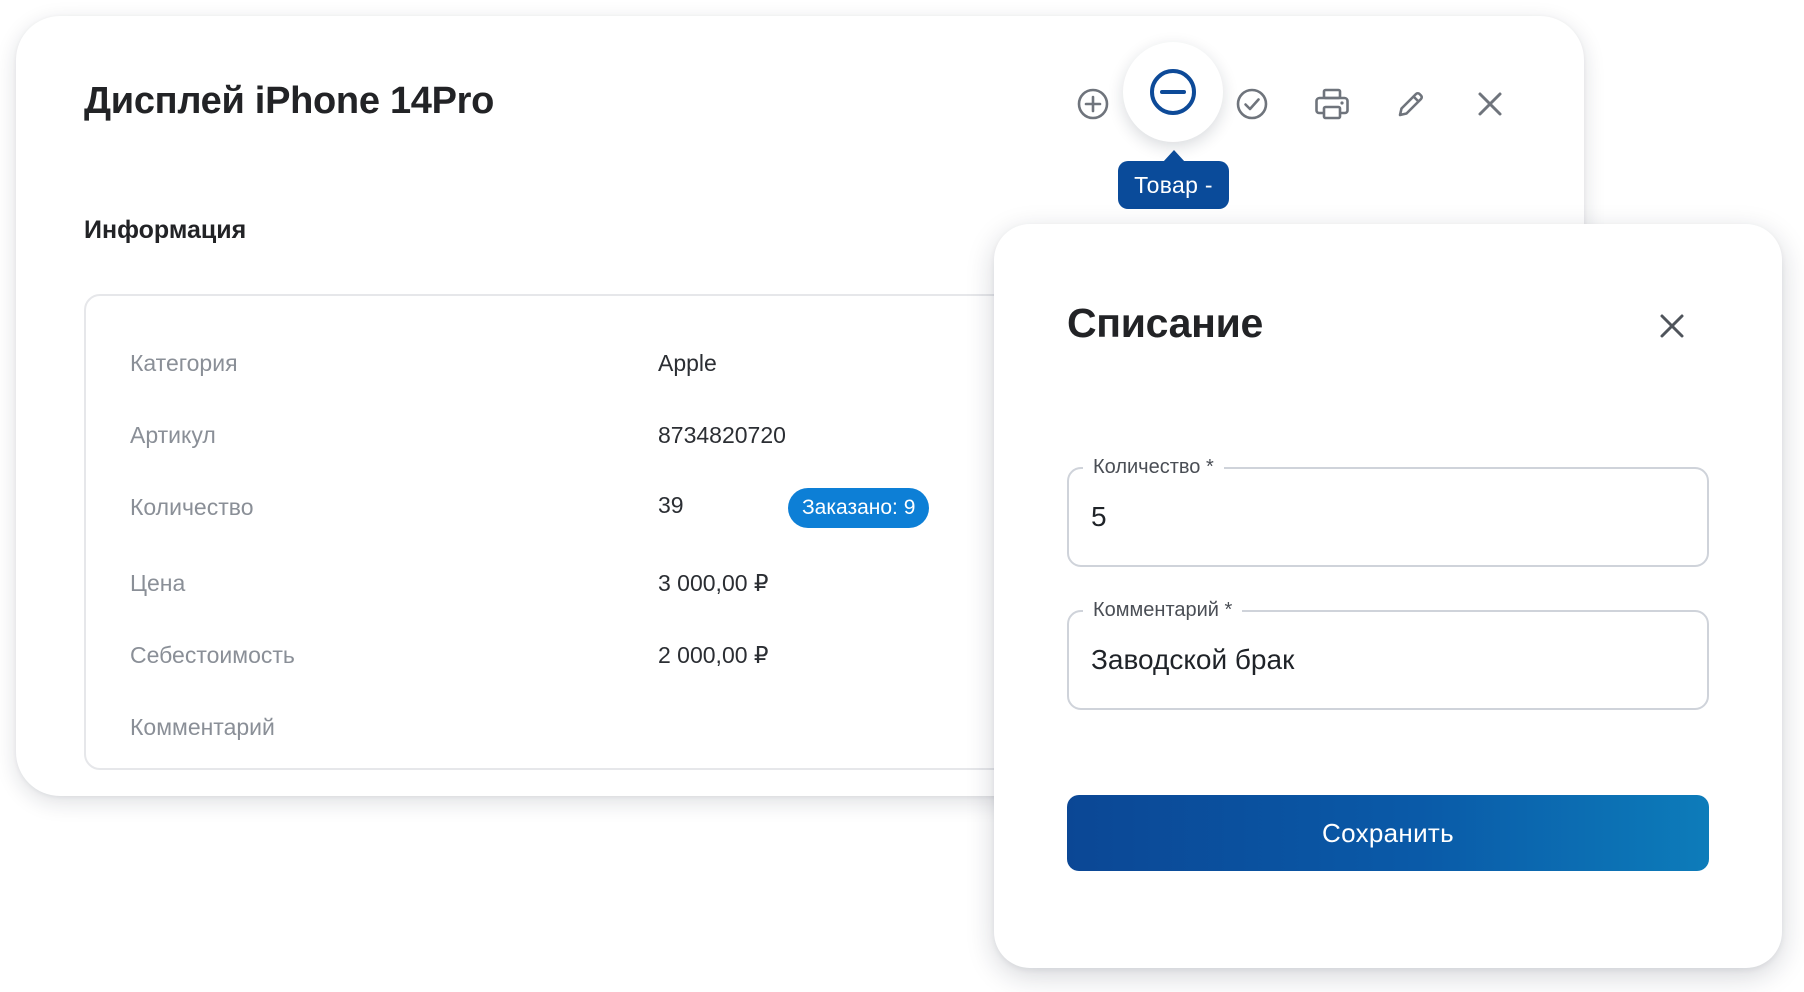 The width and height of the screenshot is (1804, 992). Describe the element at coordinates (671, 505) in the screenshot. I see `info-value-quantity: 39` at that location.